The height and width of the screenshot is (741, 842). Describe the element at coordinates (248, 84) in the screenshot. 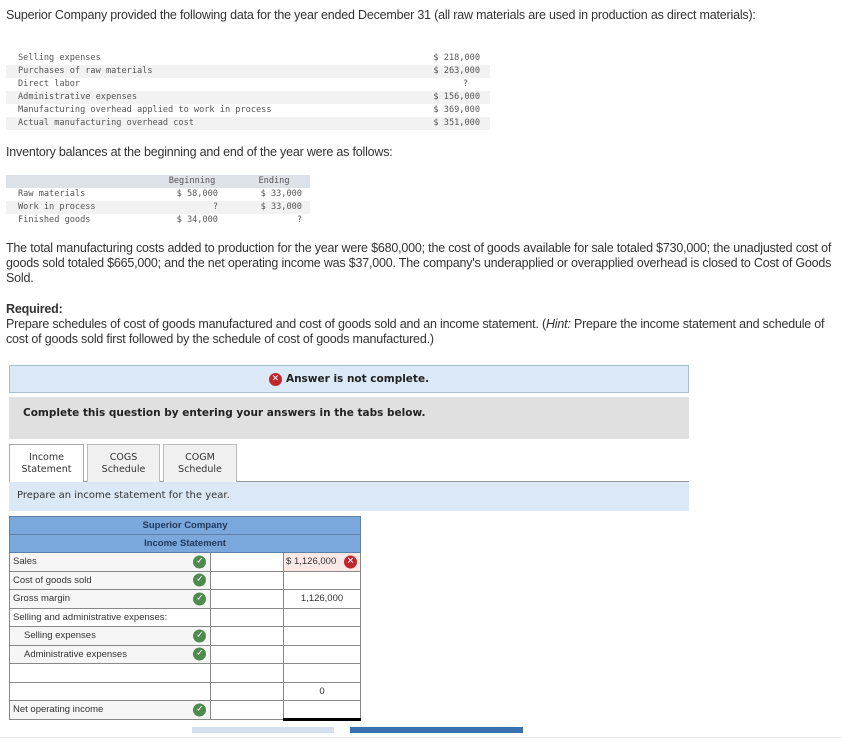

I see `table-row: Direct labor?` at that location.